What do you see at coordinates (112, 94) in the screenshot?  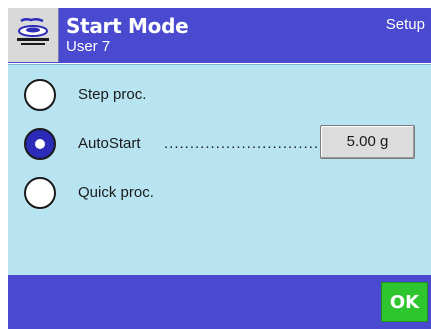 I see `option-label-step-proc: Step proc.` at bounding box center [112, 94].